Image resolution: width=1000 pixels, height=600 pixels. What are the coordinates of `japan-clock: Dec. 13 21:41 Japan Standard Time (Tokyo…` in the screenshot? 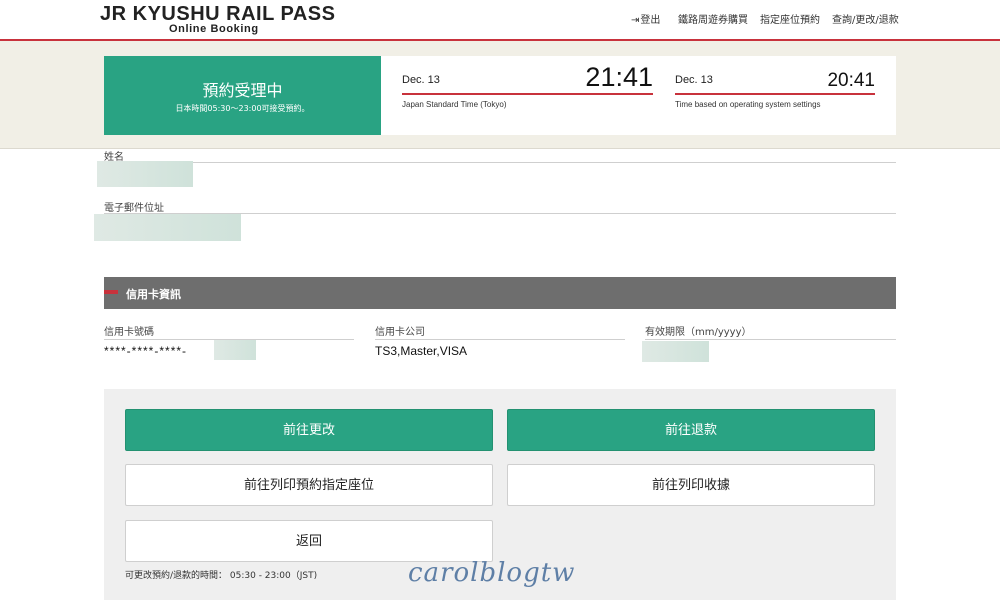 It's located at (527, 95).